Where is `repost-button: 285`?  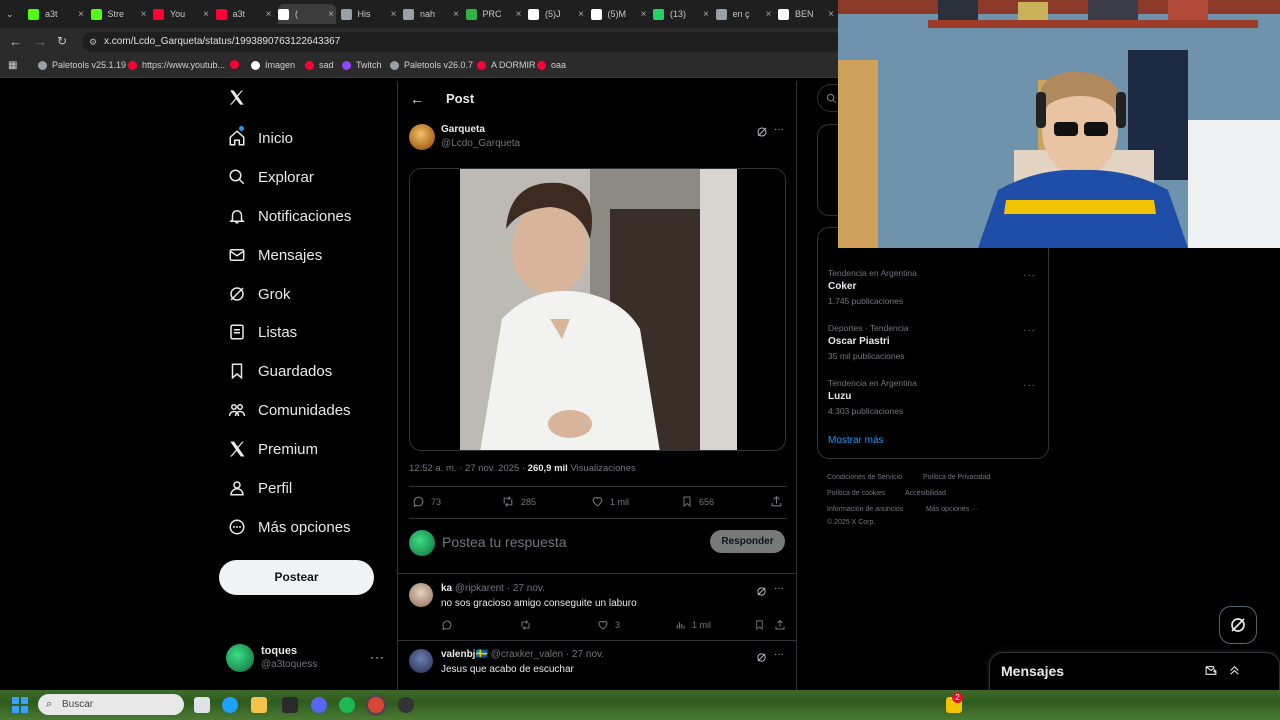
repost-button: 285 is located at coordinates (518, 501).